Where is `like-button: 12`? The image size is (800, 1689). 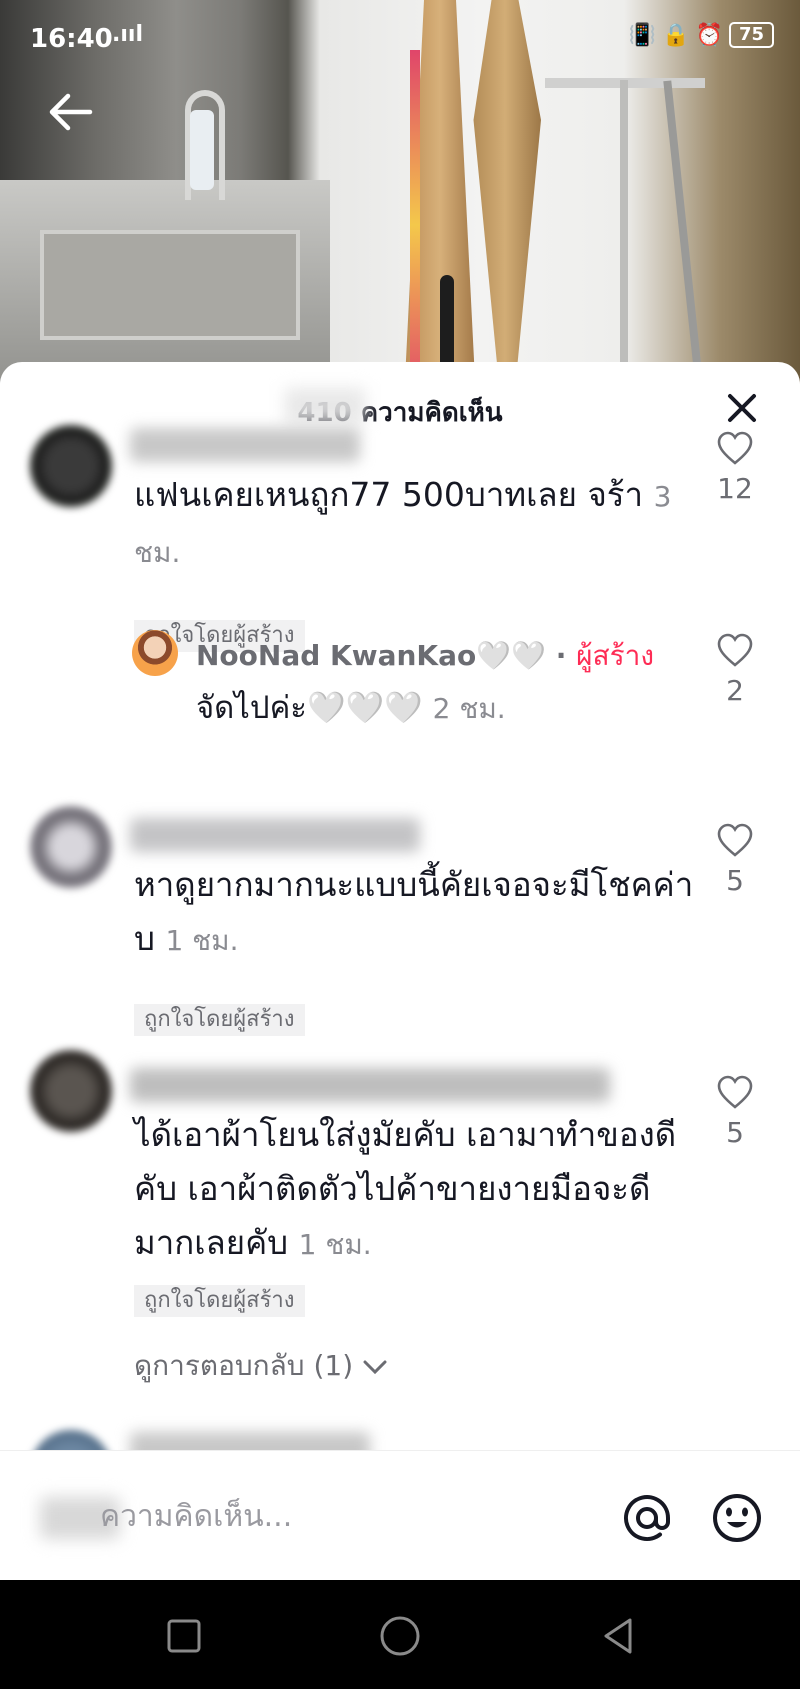
like-button: 12 is located at coordinates (735, 467).